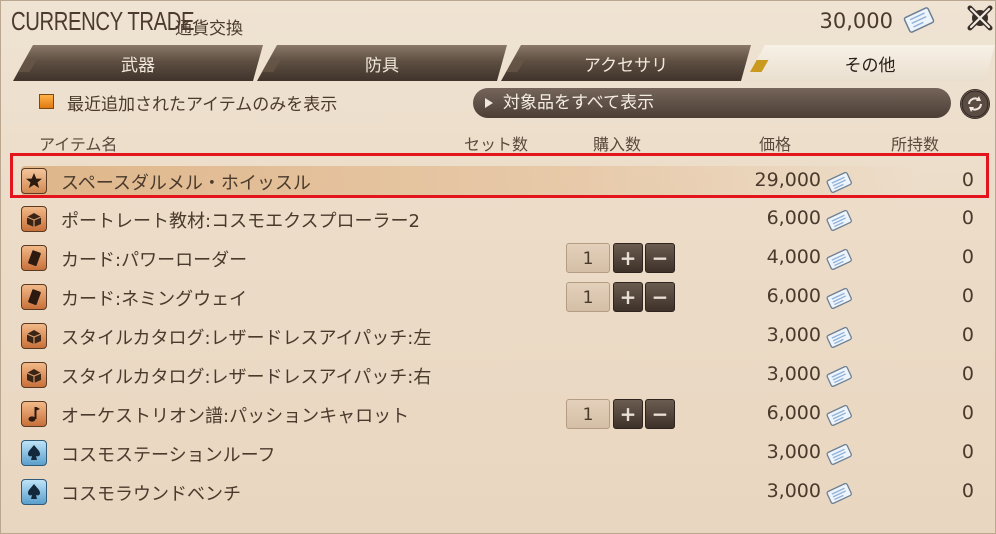 The image size is (996, 534). I want to click on list-item: スタイルカタログ:レザードレスアイパッチ:左 3,000 0, so click(502, 336).